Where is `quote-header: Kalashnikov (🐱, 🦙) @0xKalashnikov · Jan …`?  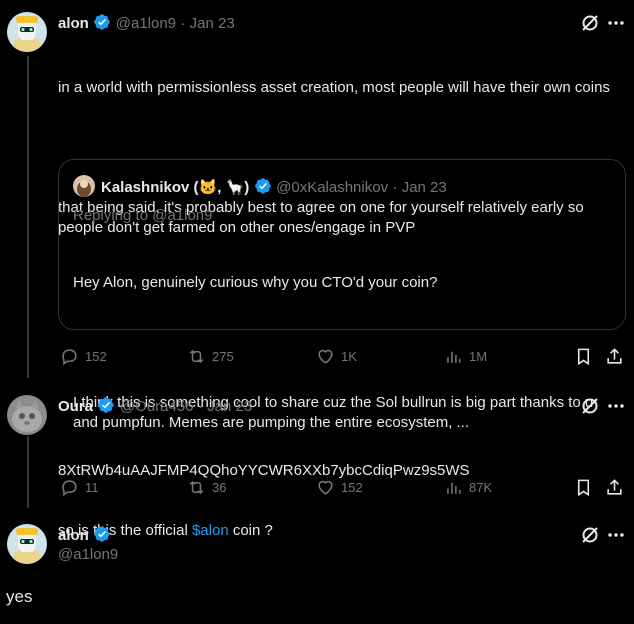
quote-header: Kalashnikov (🐱, 🦙) @0xKalashnikov · Jan … is located at coordinates (274, 187).